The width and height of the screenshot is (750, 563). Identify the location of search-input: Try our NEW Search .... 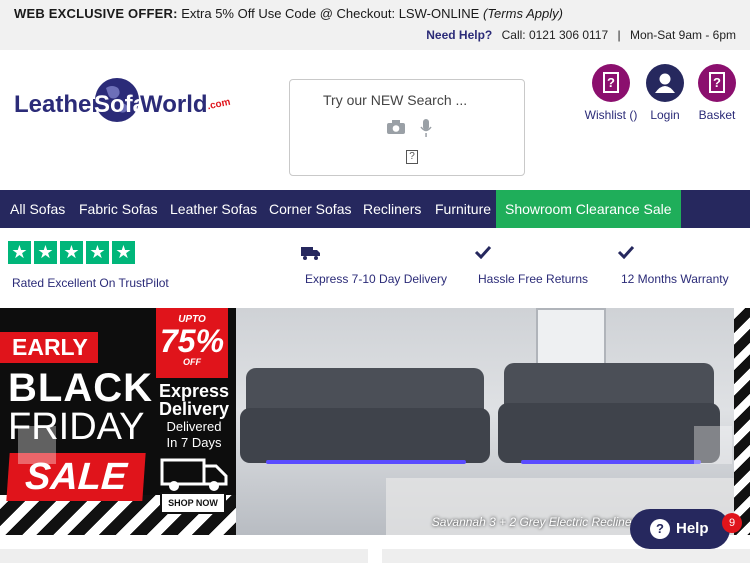
(395, 100).